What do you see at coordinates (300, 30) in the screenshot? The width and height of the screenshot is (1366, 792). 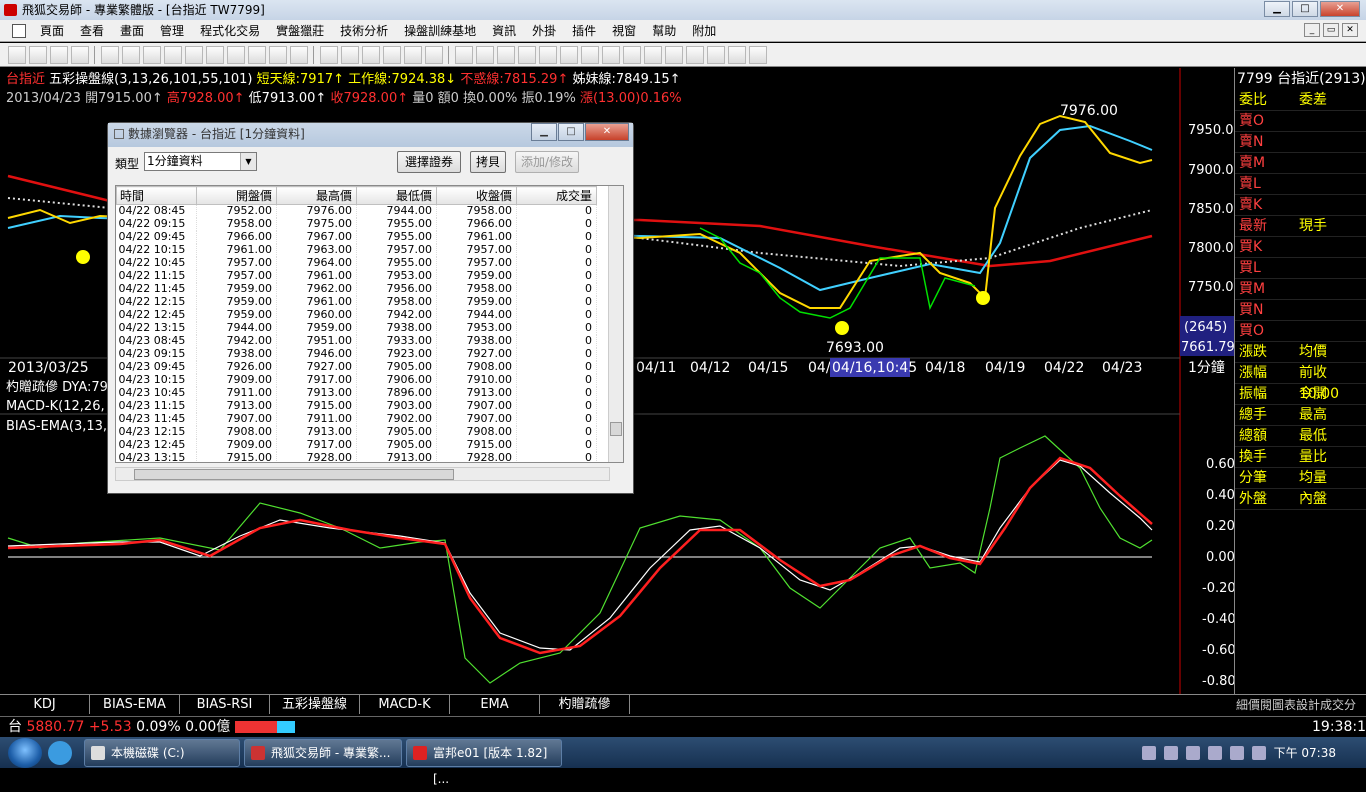 I see `menu-real-trading: 實盤獵莊` at bounding box center [300, 30].